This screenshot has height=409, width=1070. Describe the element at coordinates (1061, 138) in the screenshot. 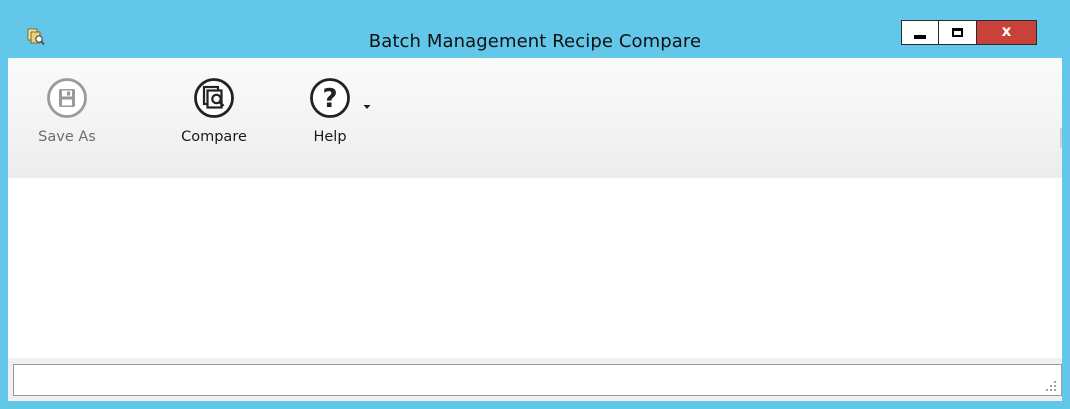

I see `ribbon-divider` at that location.